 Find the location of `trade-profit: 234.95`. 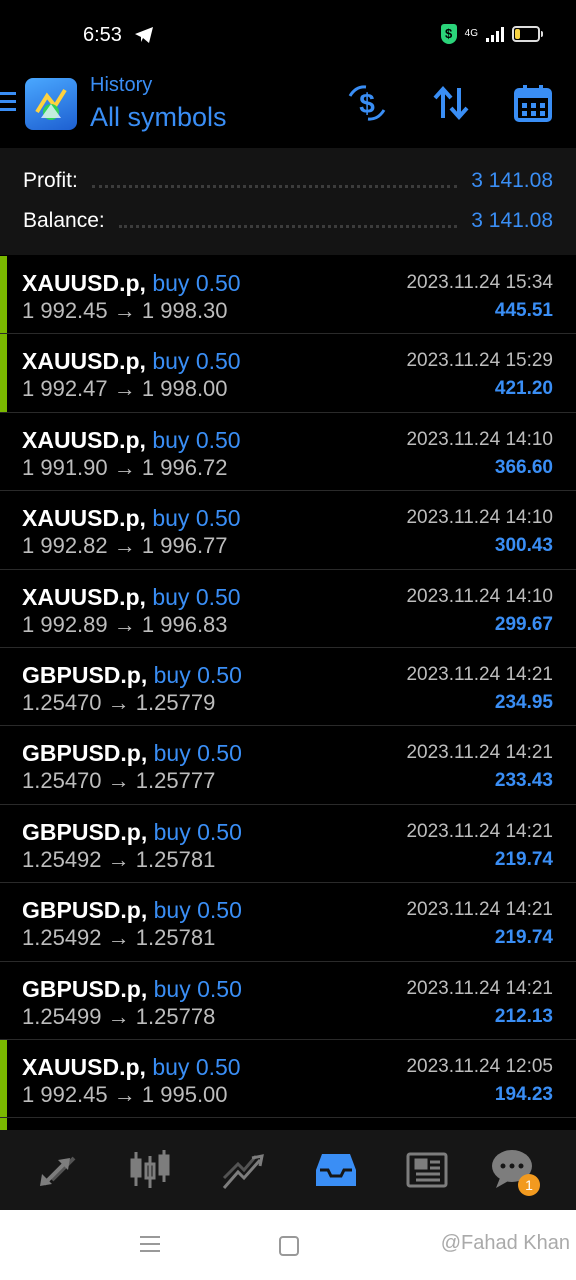

trade-profit: 234.95 is located at coordinates (523, 702).